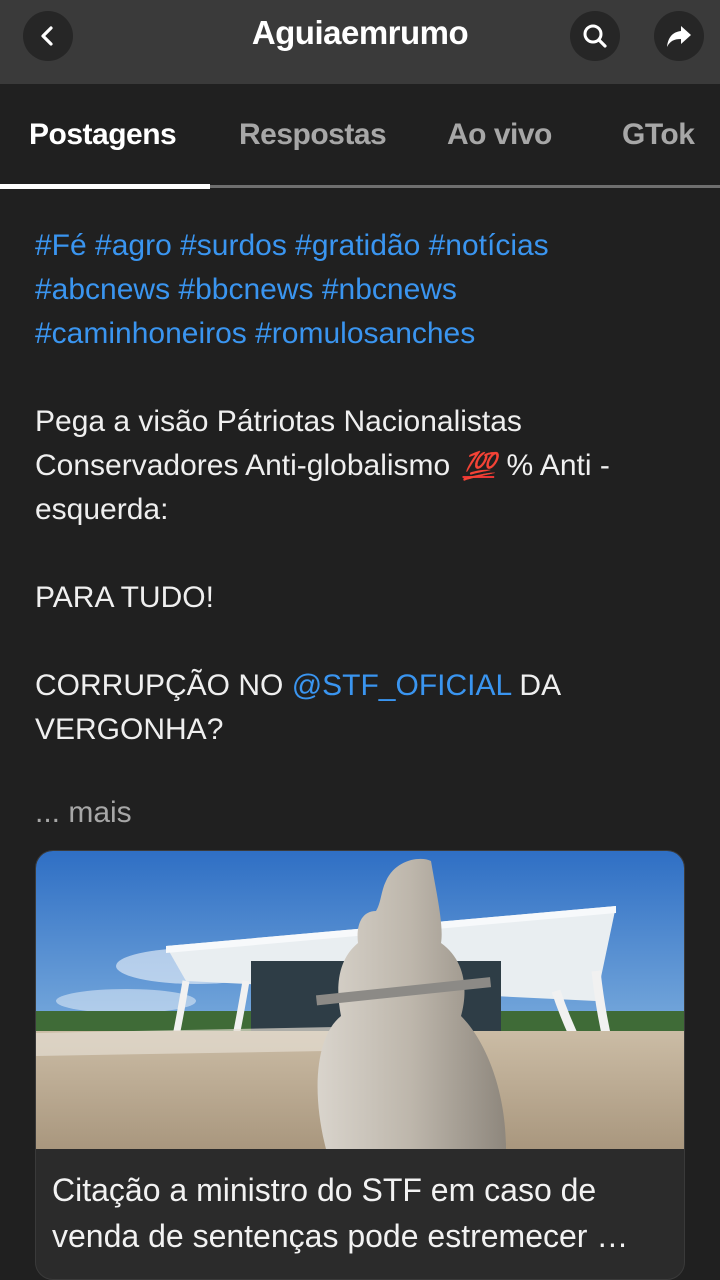 The width and height of the screenshot is (720, 1280). Describe the element at coordinates (103, 135) in the screenshot. I see `tab-postagens: Postagens` at that location.